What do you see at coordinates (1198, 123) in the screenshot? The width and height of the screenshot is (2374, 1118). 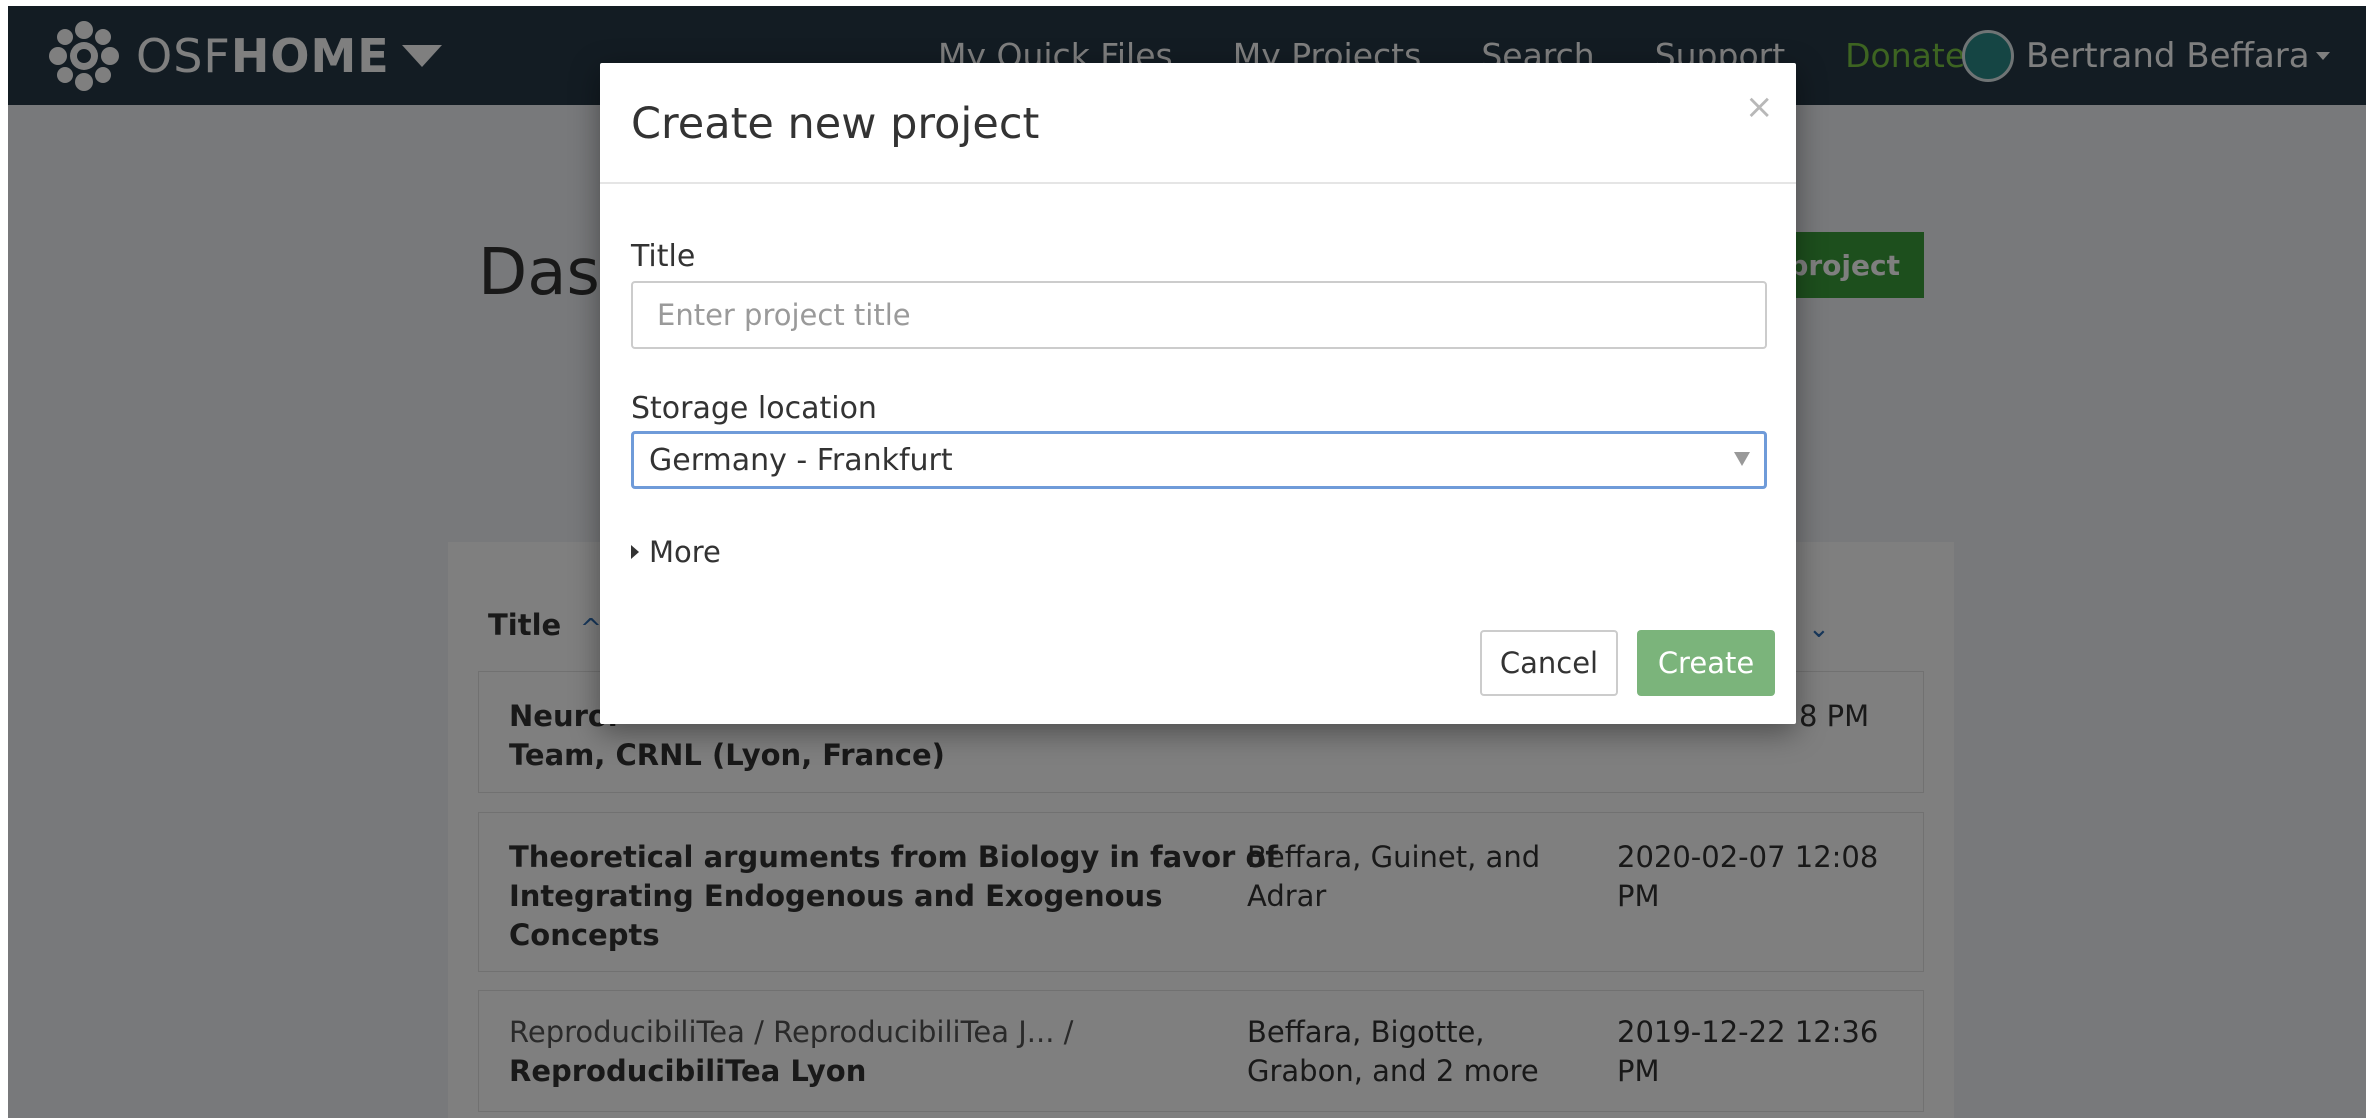 I see `modal-header: Create new project ×` at bounding box center [1198, 123].